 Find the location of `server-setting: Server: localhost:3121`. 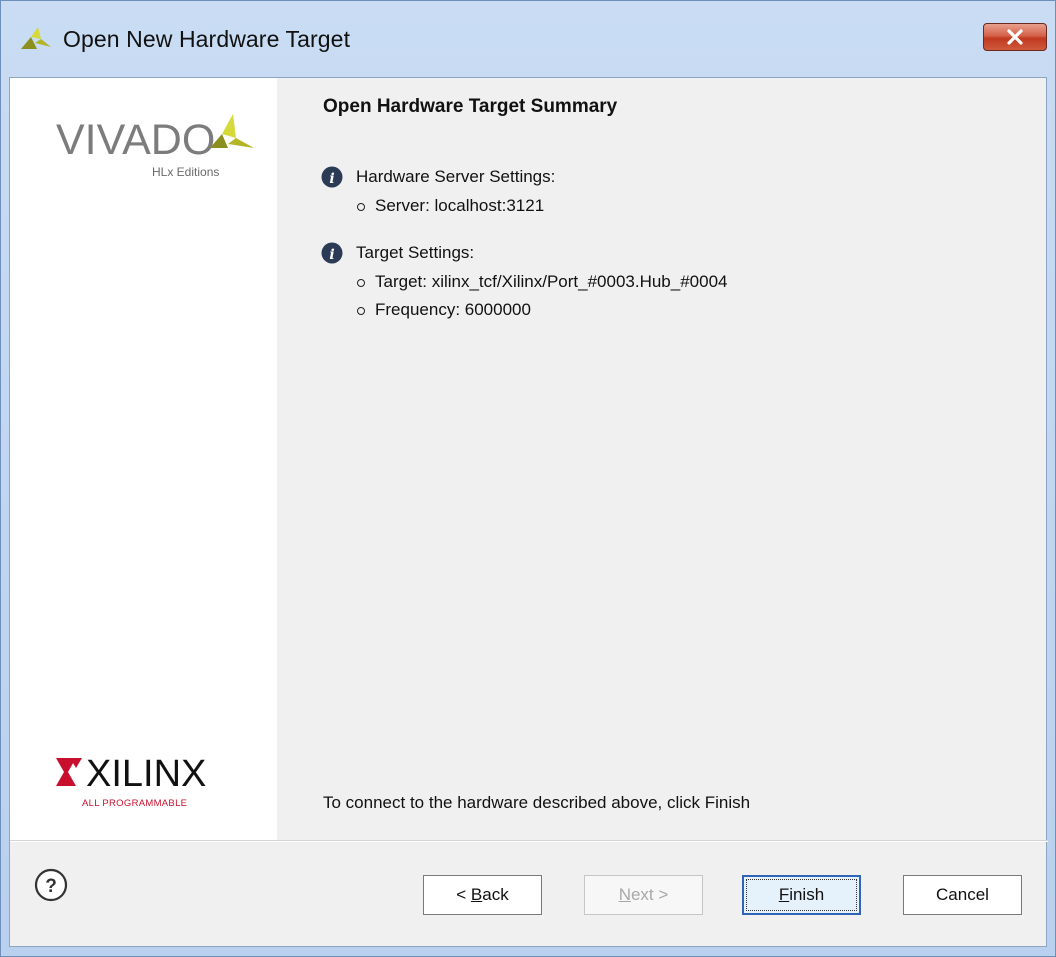

server-setting: Server: localhost:3121 is located at coordinates (460, 205).